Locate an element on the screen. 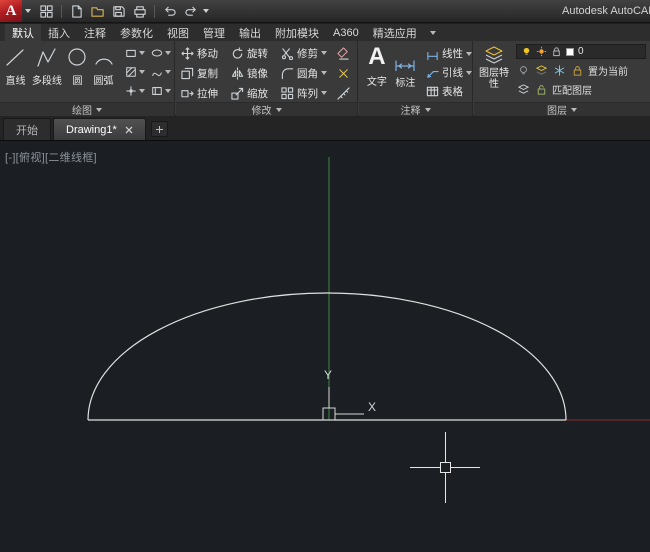 This screenshot has width=650, height=552. polyline-button-label: 多段线 is located at coordinates (46, 81).